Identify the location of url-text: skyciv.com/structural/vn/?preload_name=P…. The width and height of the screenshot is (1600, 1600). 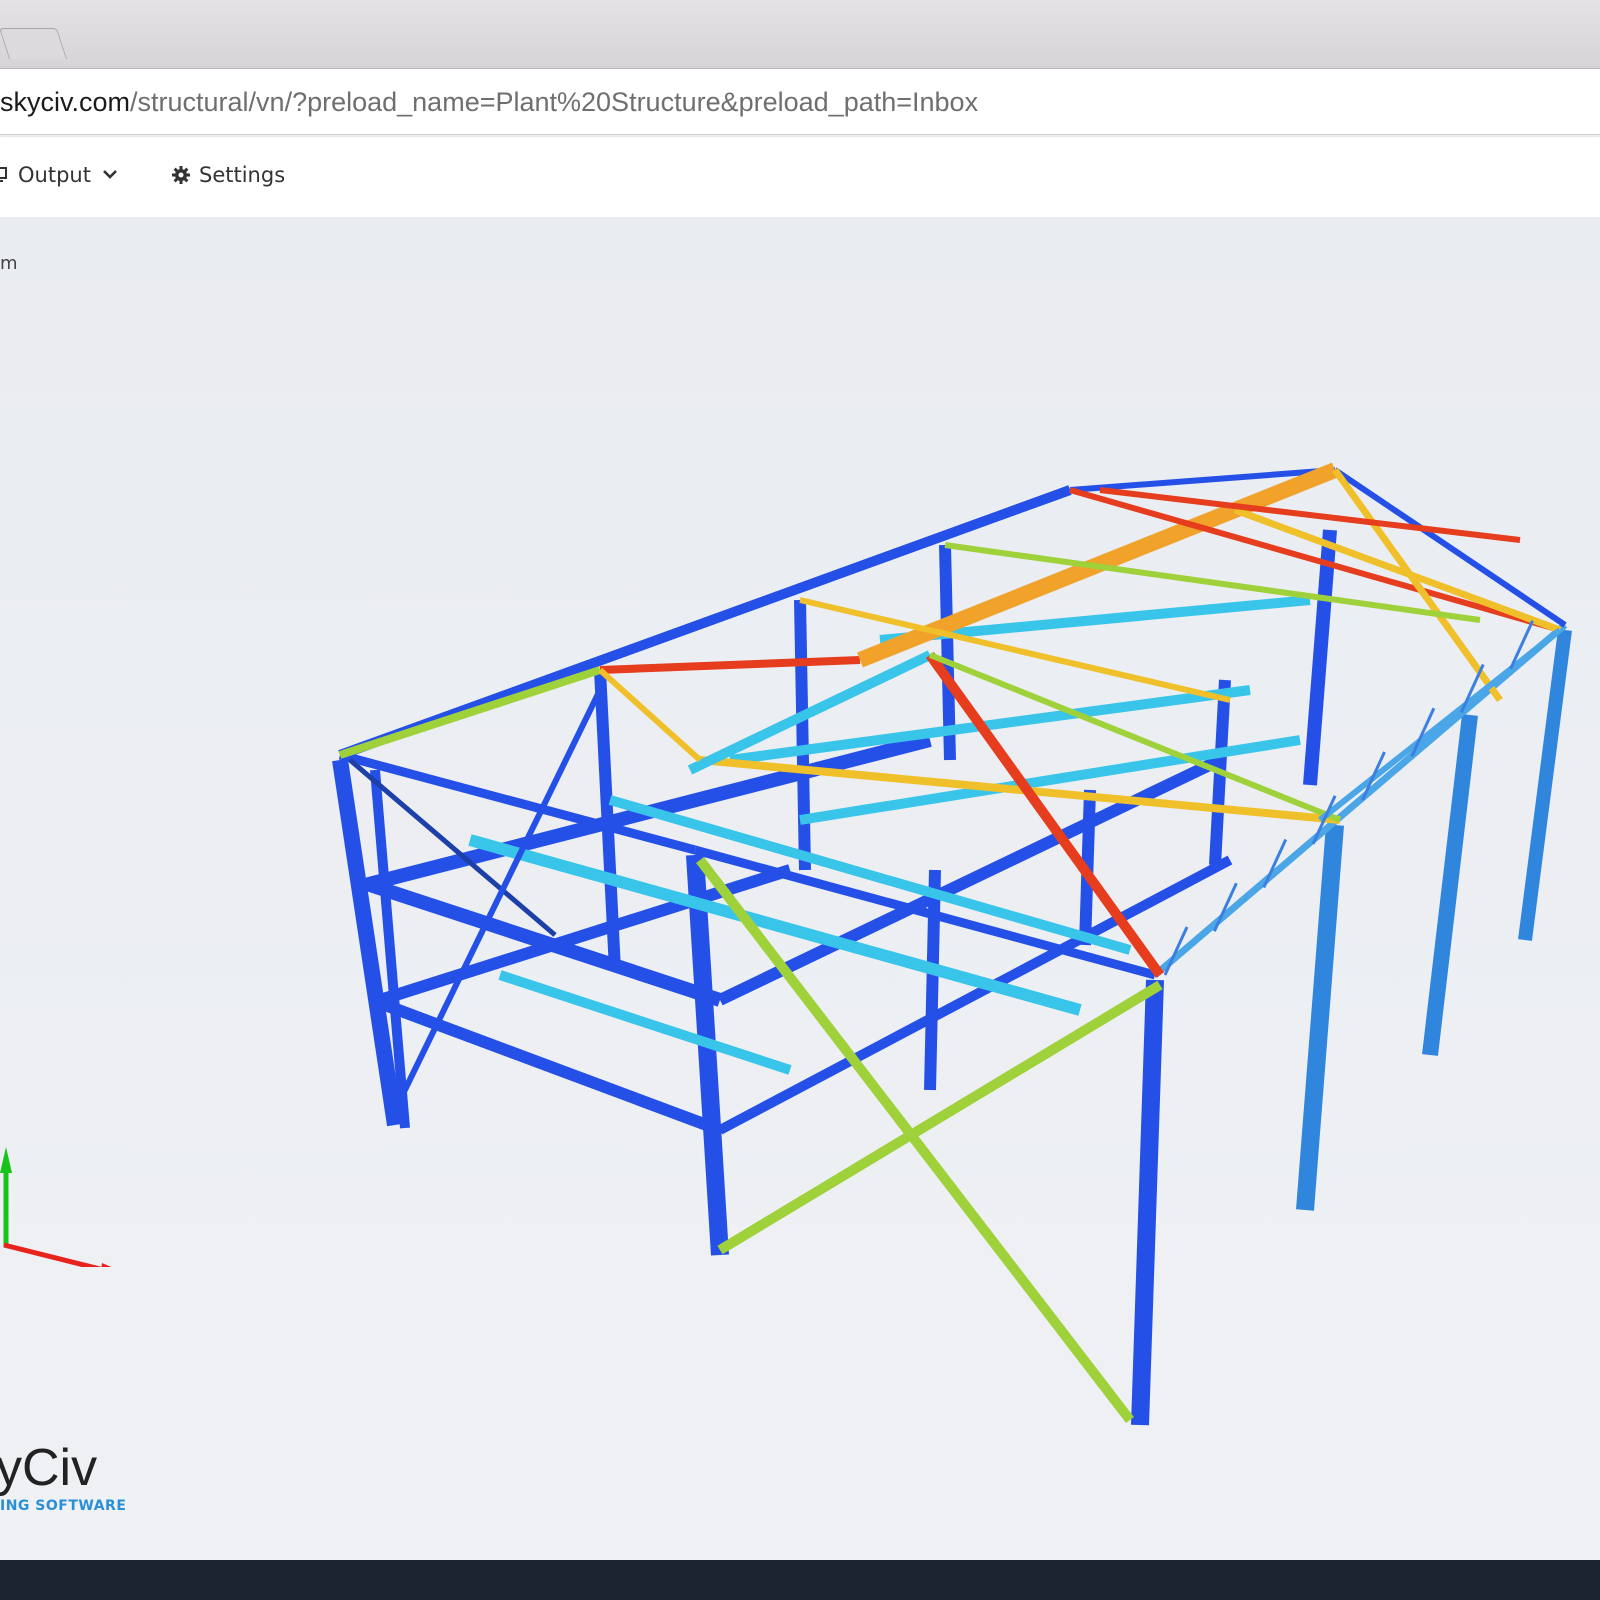
(489, 102).